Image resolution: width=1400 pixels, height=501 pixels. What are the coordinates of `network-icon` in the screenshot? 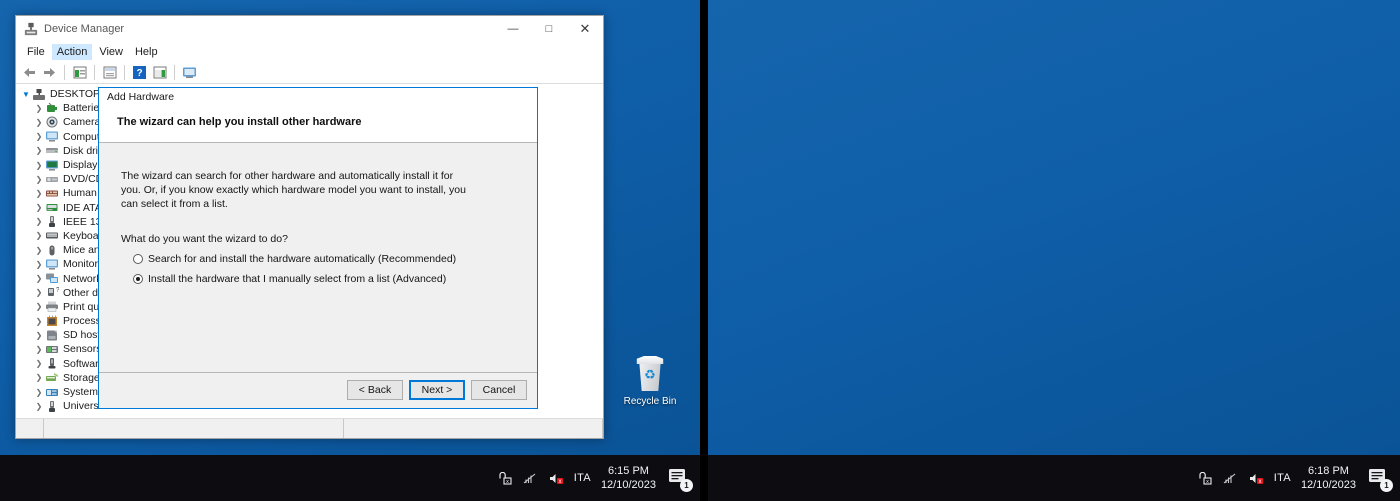 It's located at (52, 278).